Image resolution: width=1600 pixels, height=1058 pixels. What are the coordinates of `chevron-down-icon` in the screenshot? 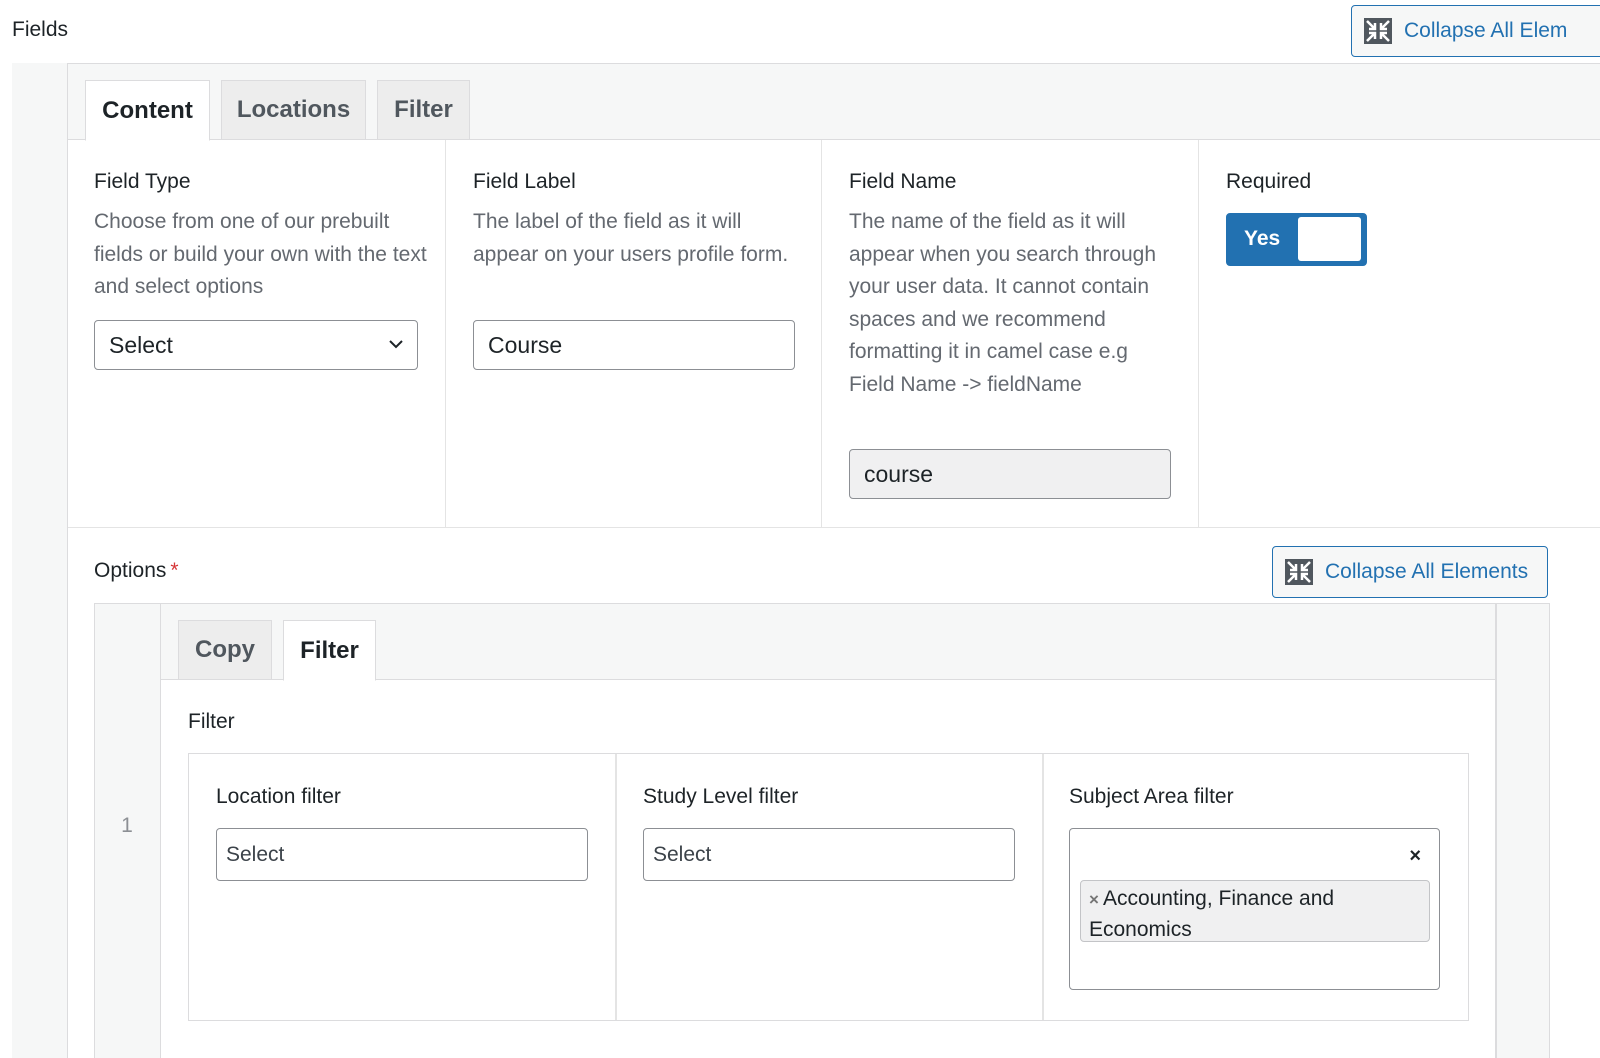 It's located at (396, 344).